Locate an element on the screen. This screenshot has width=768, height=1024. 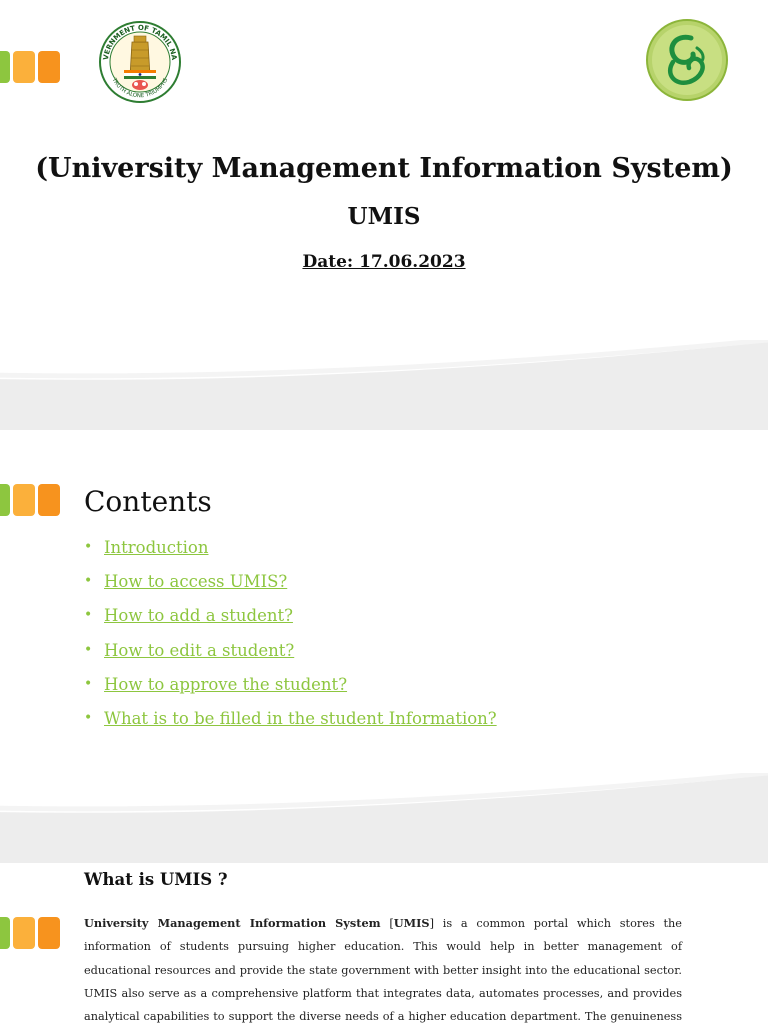
contents-item: • How to edit a student? is located at coordinates (189, 650).